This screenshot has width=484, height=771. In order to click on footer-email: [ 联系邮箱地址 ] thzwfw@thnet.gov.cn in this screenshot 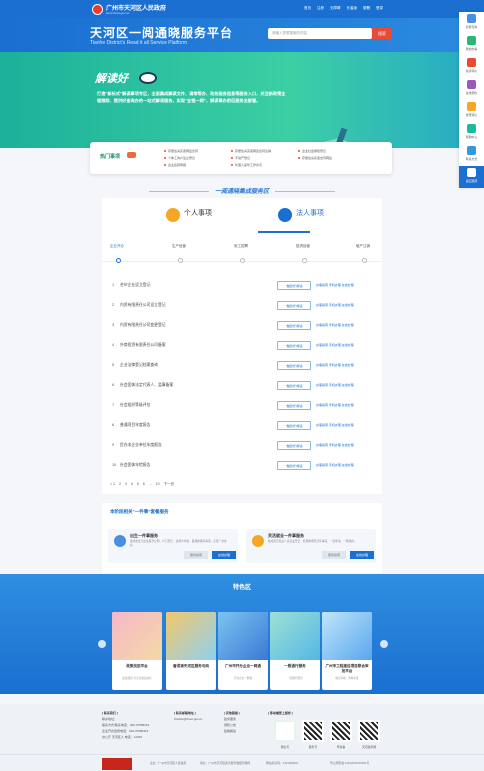, I will do `click(188, 716)`.